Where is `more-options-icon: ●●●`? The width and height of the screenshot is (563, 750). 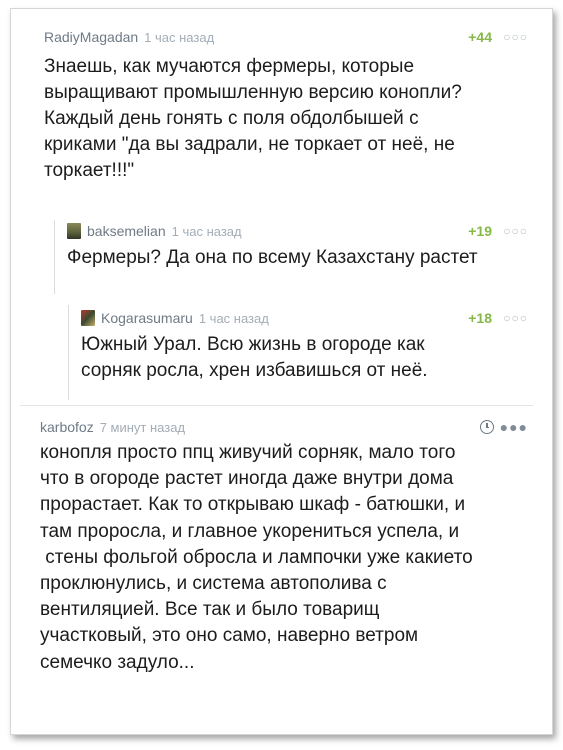 more-options-icon: ●●● is located at coordinates (514, 427).